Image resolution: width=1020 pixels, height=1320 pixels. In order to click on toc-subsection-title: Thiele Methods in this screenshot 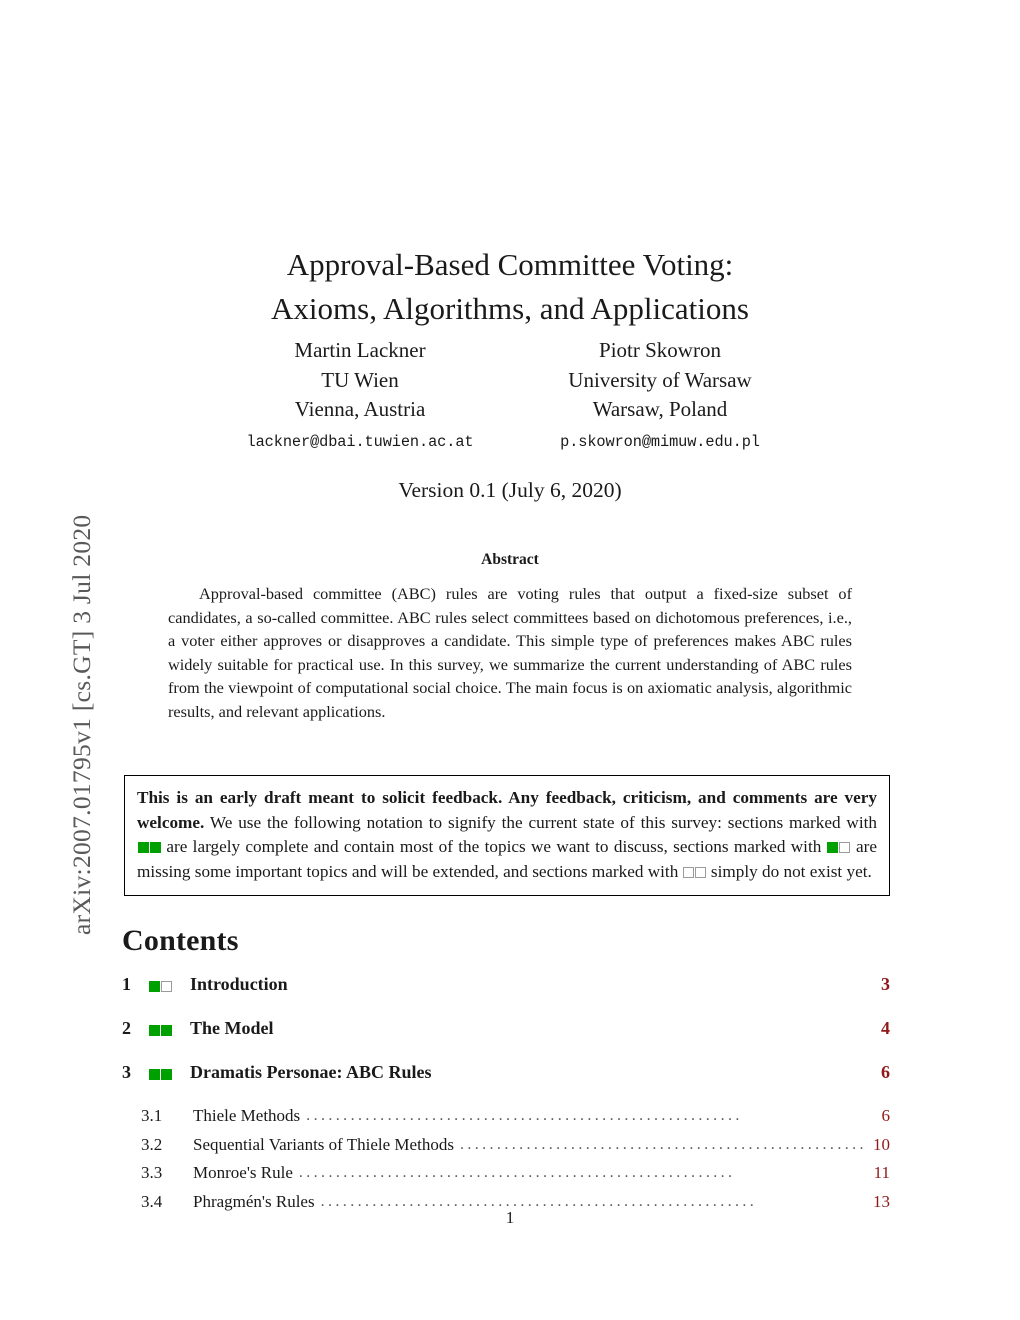, I will do `click(247, 1115)`.